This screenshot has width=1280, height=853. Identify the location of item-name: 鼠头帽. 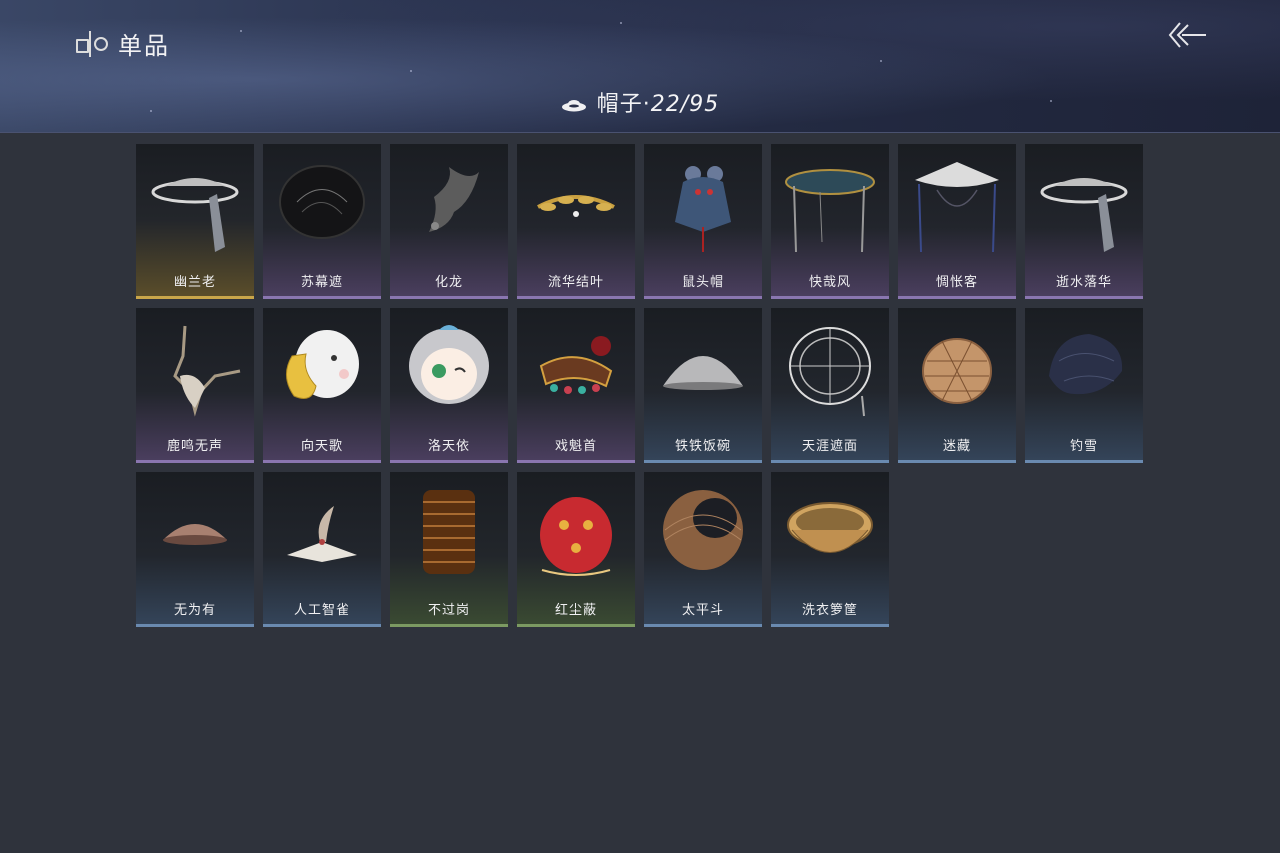
(702, 282).